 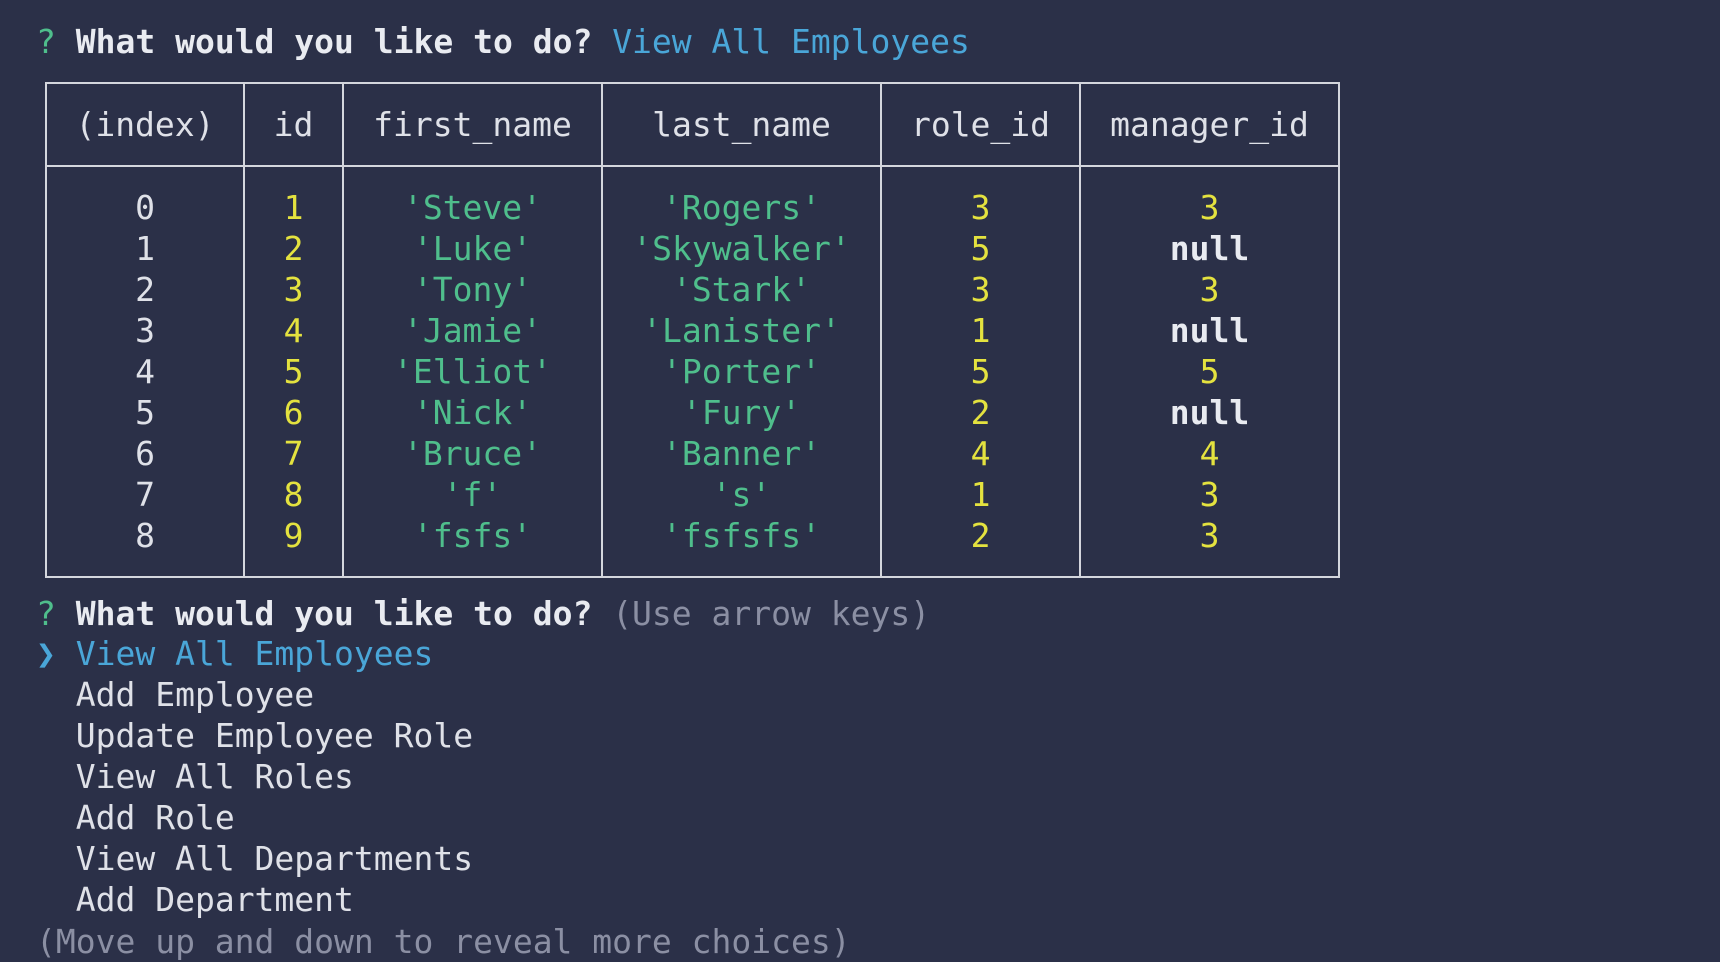 I want to click on choice-item: Add Role, so click(x=135, y=817).